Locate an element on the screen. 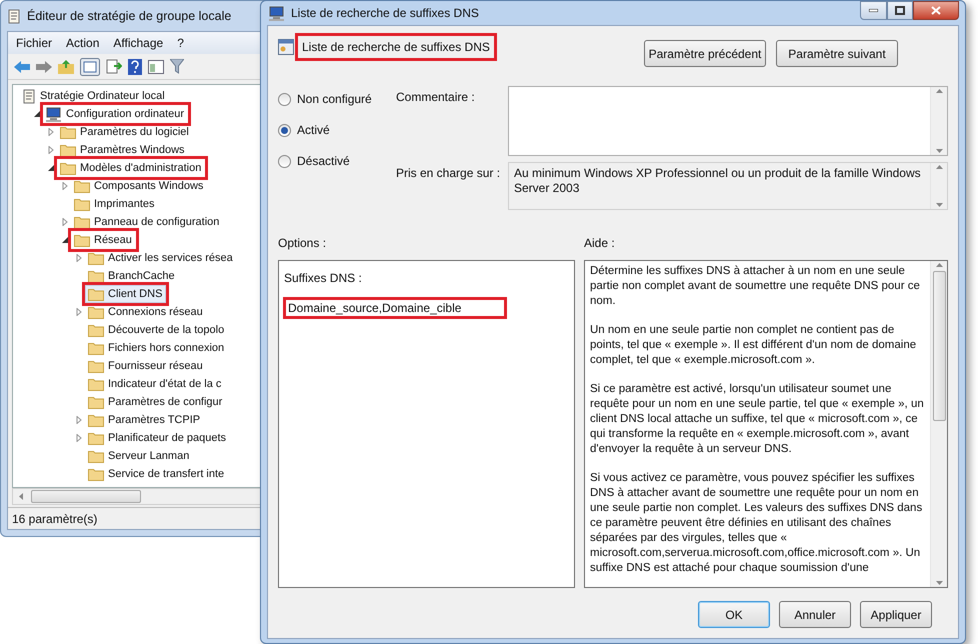 This screenshot has width=978, height=644. tree-item: Réseau is located at coordinates (103, 240).